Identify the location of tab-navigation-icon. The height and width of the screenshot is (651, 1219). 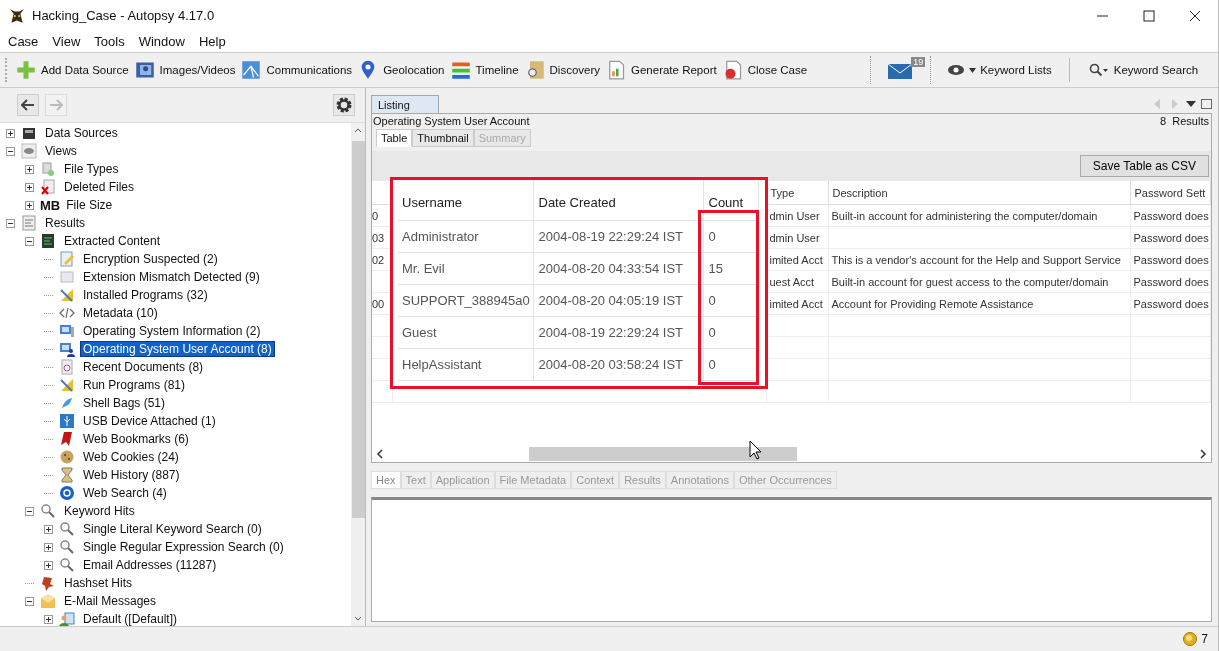
(1183, 104).